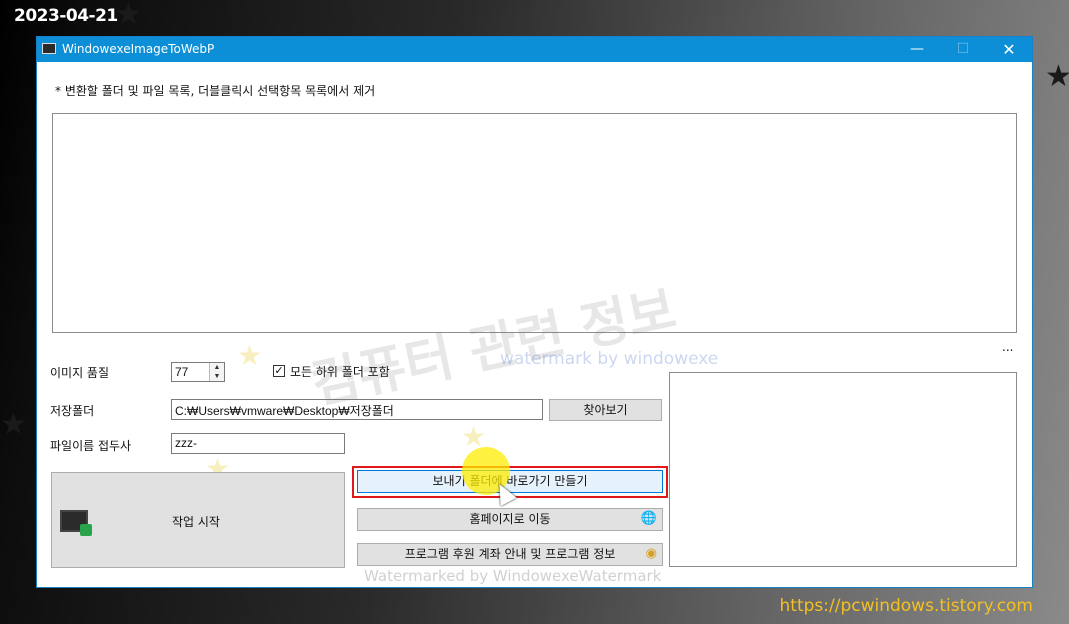 The image size is (1069, 624). I want to click on save-folder-label: 저장폴더, so click(72, 411).